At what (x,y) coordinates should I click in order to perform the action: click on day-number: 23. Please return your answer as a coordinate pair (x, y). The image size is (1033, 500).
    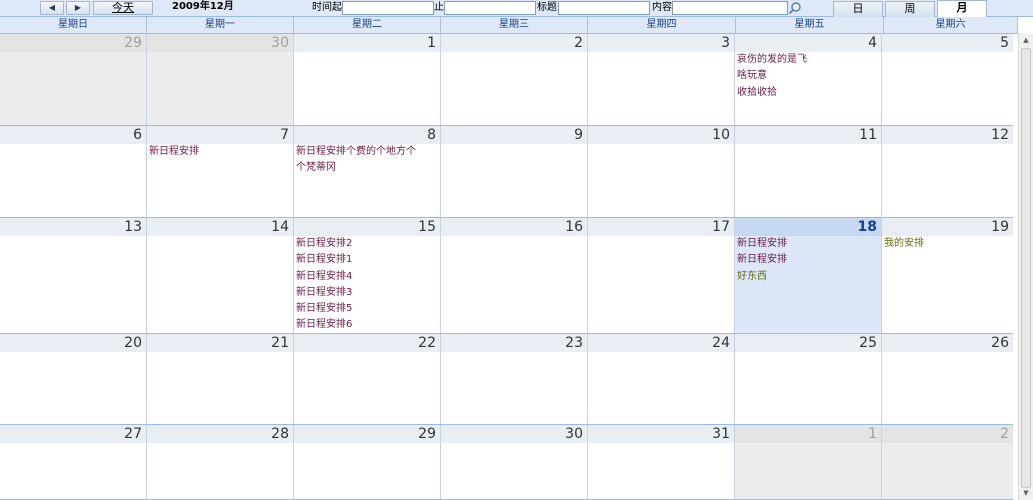
    Looking at the image, I should click on (514, 343).